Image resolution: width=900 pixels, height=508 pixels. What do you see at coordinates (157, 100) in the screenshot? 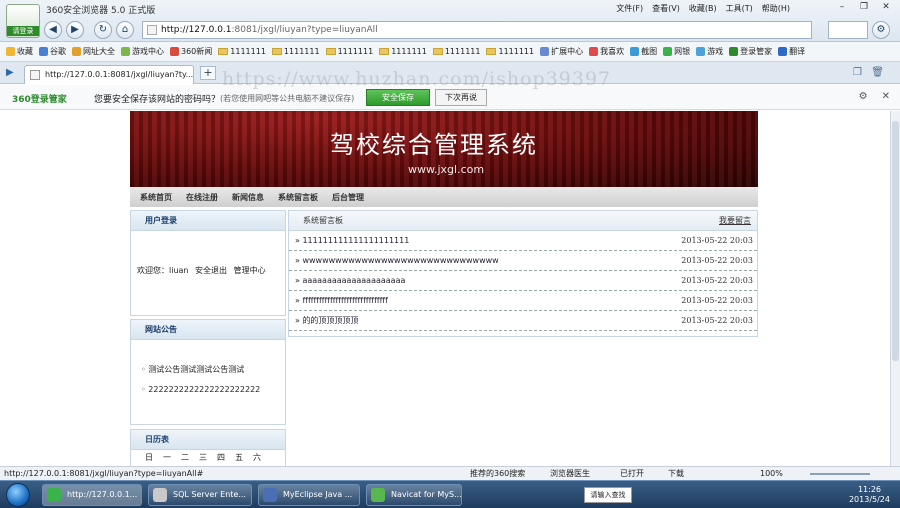
I see `save-password-question: 您要安全保存该网站的密码吗？` at bounding box center [157, 100].